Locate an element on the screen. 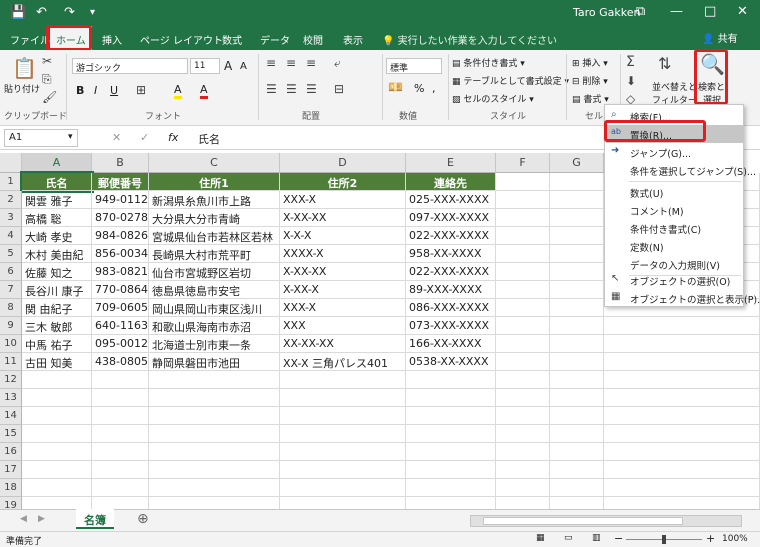  zoom-slider-thumb is located at coordinates (664, 539).